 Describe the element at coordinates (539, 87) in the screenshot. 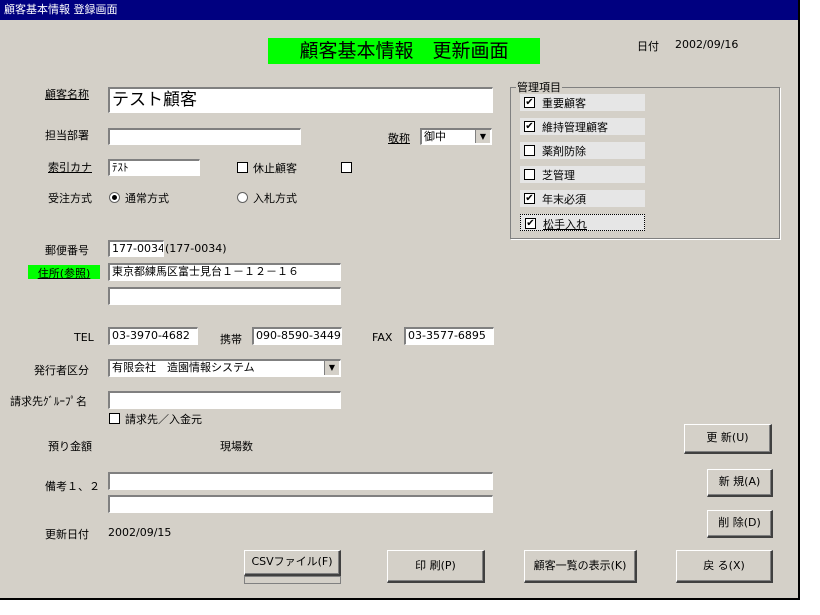

I see `management-group-title: 管理項目` at that location.